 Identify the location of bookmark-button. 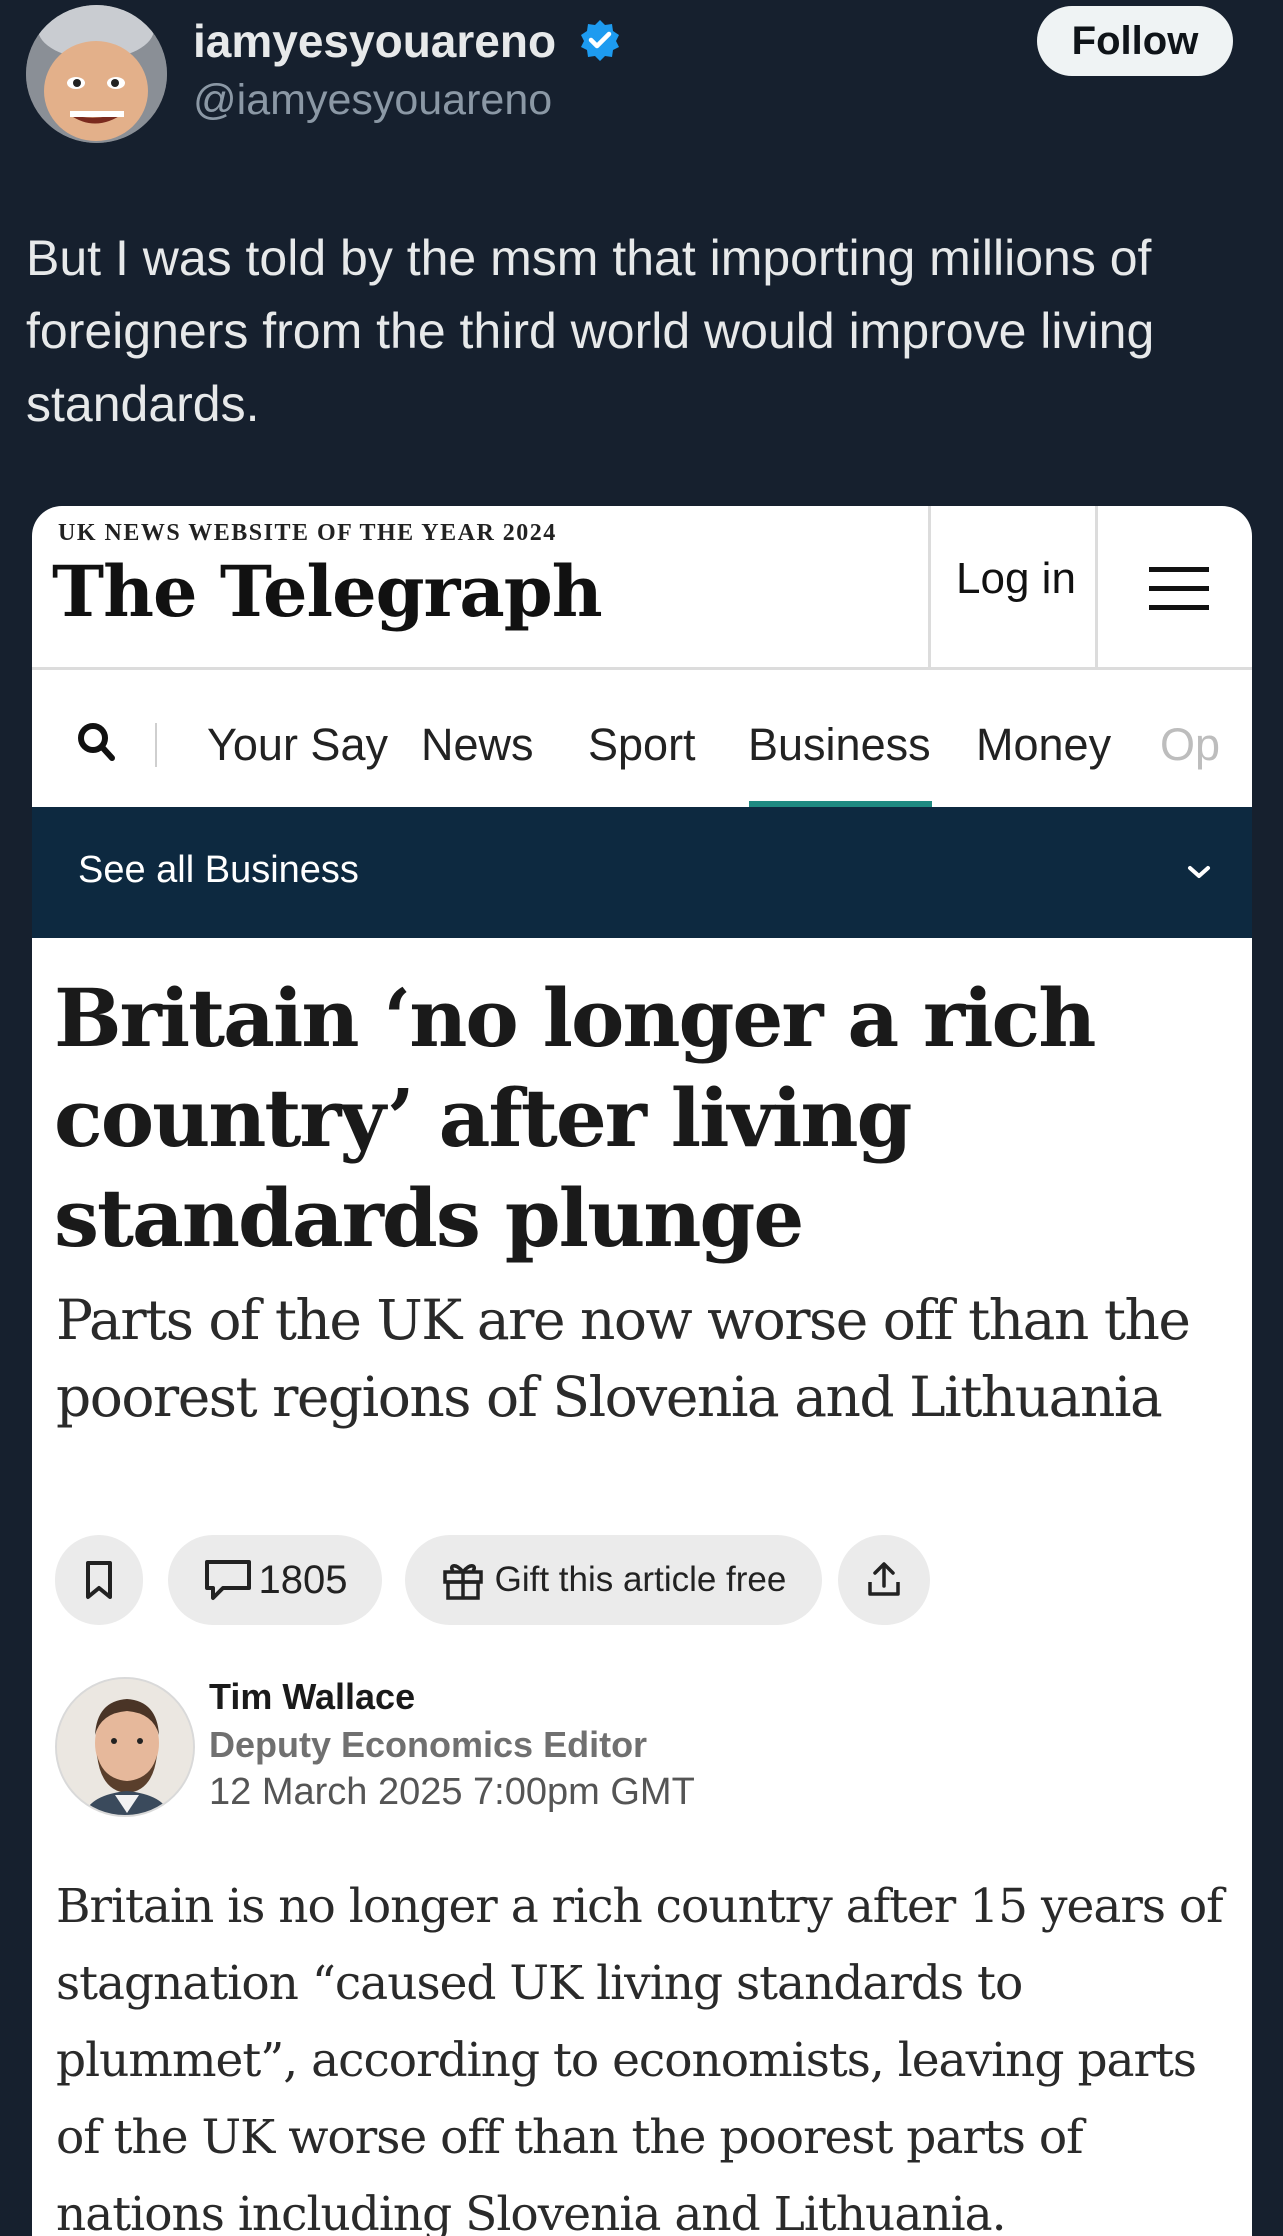
(99, 1580).